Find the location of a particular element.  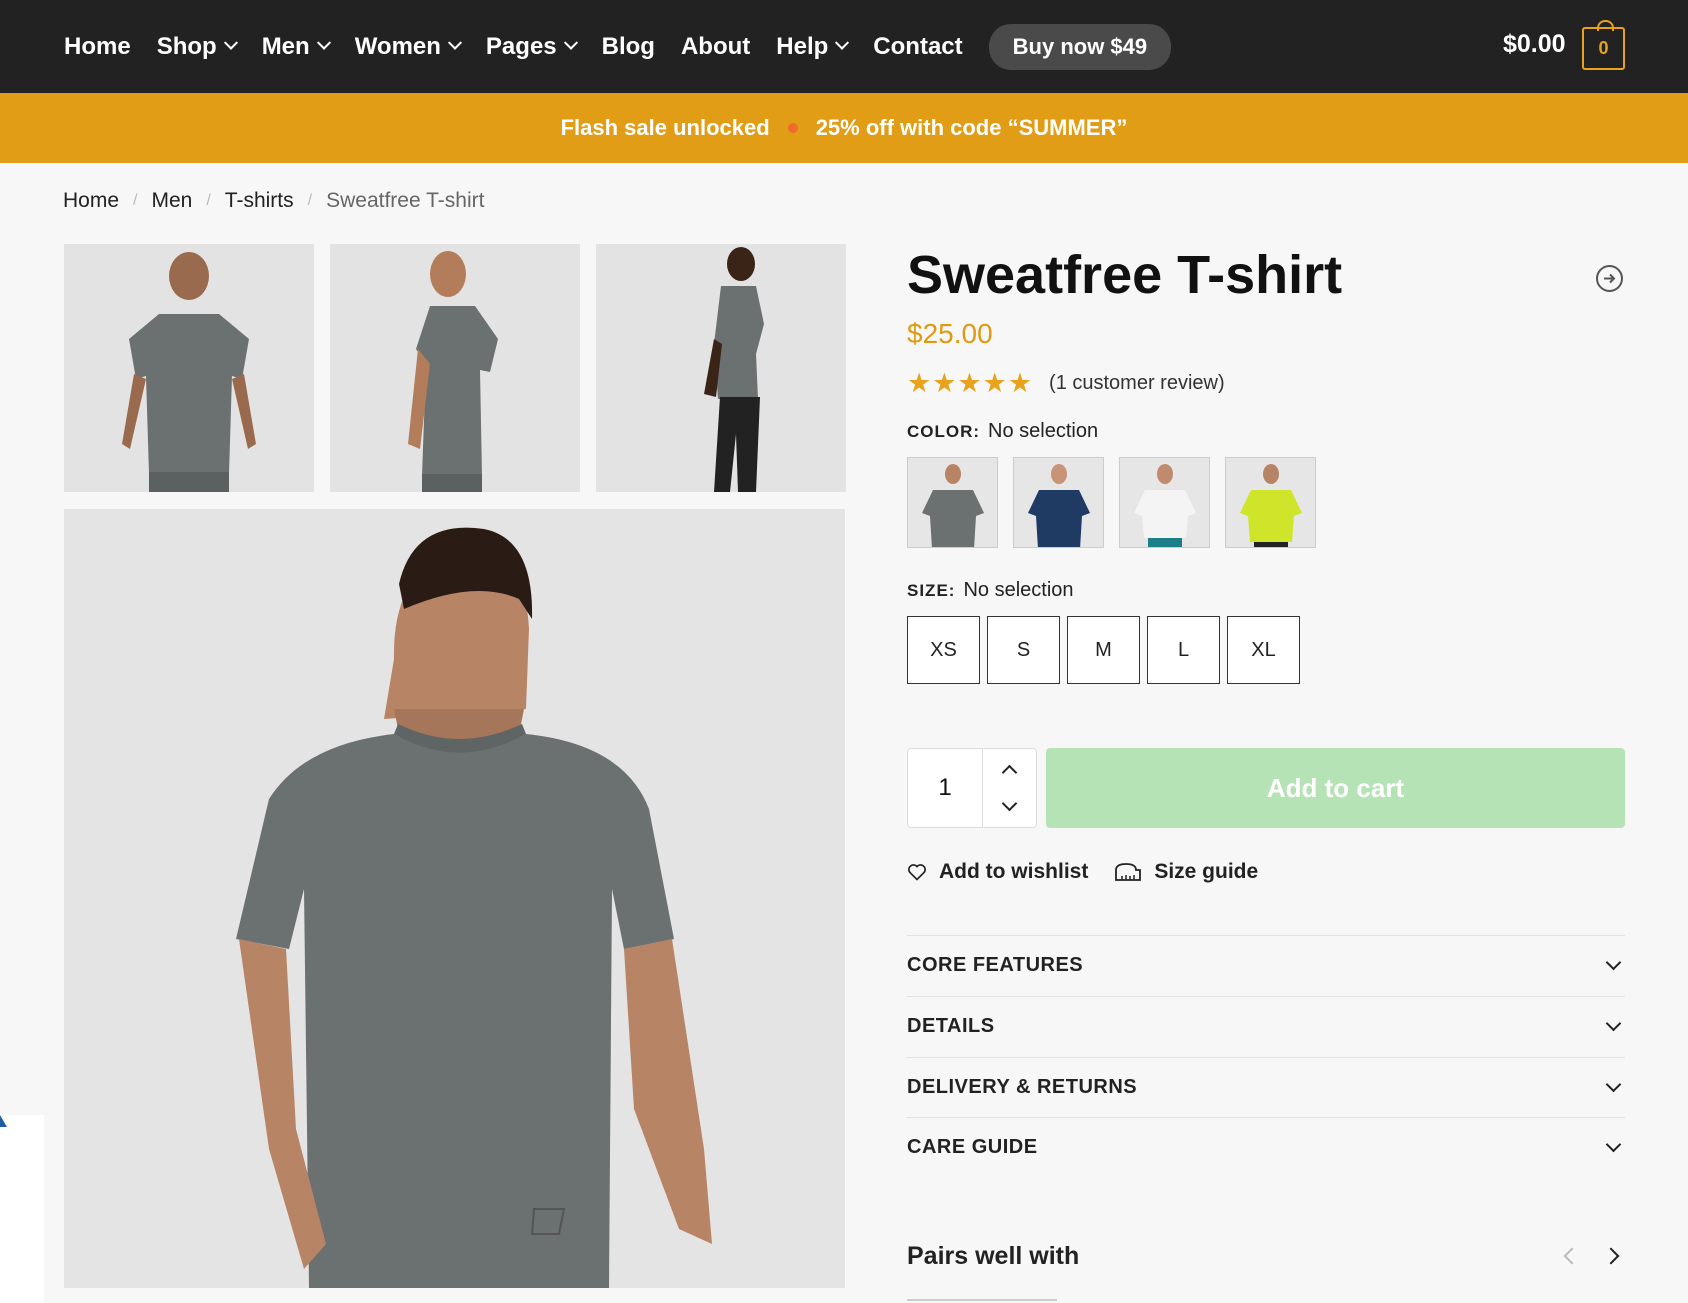

product-title: Sweatfree T-shirt is located at coordinates (1125, 275).